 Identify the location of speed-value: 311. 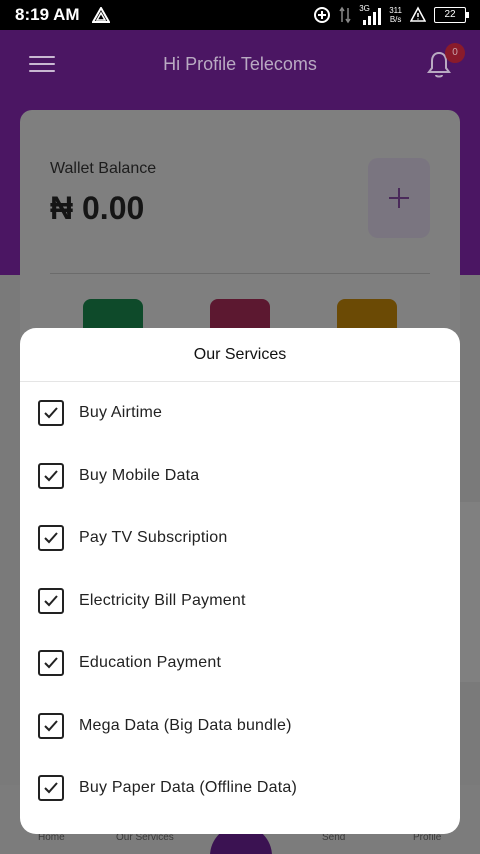
(395, 10).